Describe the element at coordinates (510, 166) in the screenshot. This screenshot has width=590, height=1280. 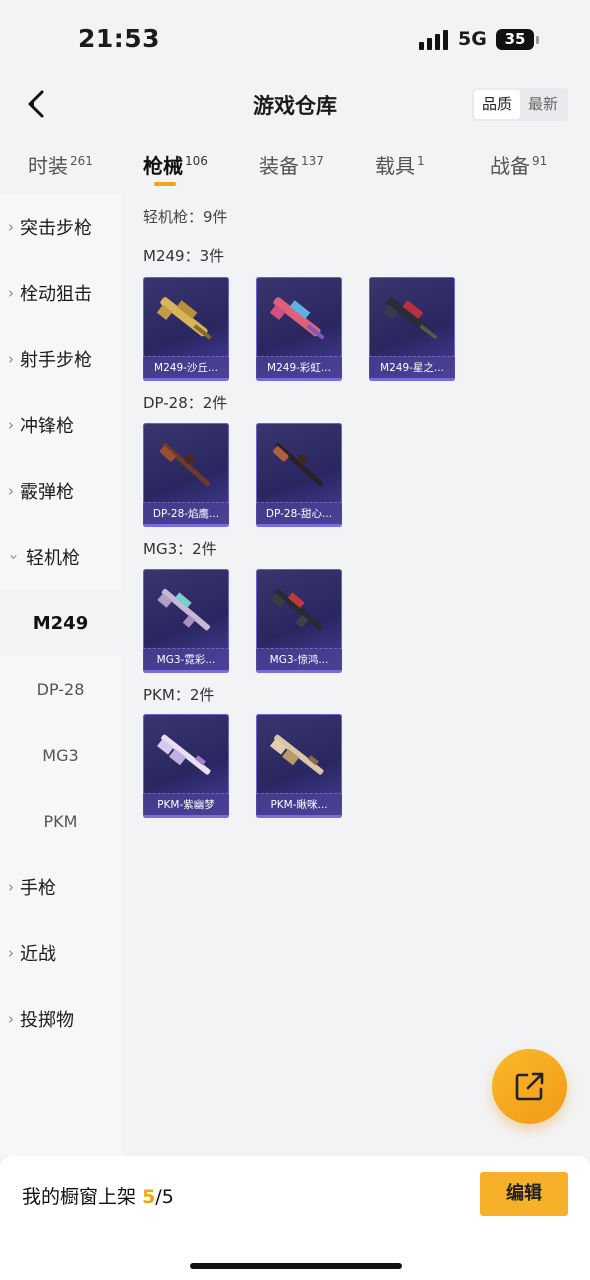
I see `tab-label: 战备` at that location.